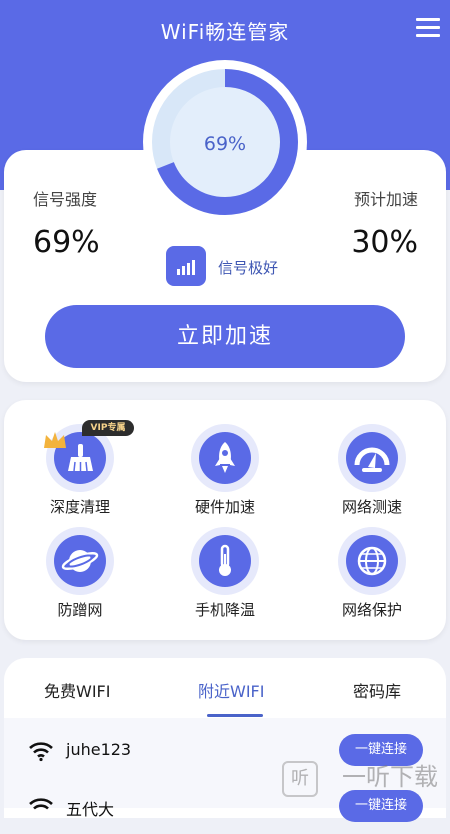 The image size is (450, 834). What do you see at coordinates (79, 507) in the screenshot?
I see `tool-label: 深度清理` at bounding box center [79, 507].